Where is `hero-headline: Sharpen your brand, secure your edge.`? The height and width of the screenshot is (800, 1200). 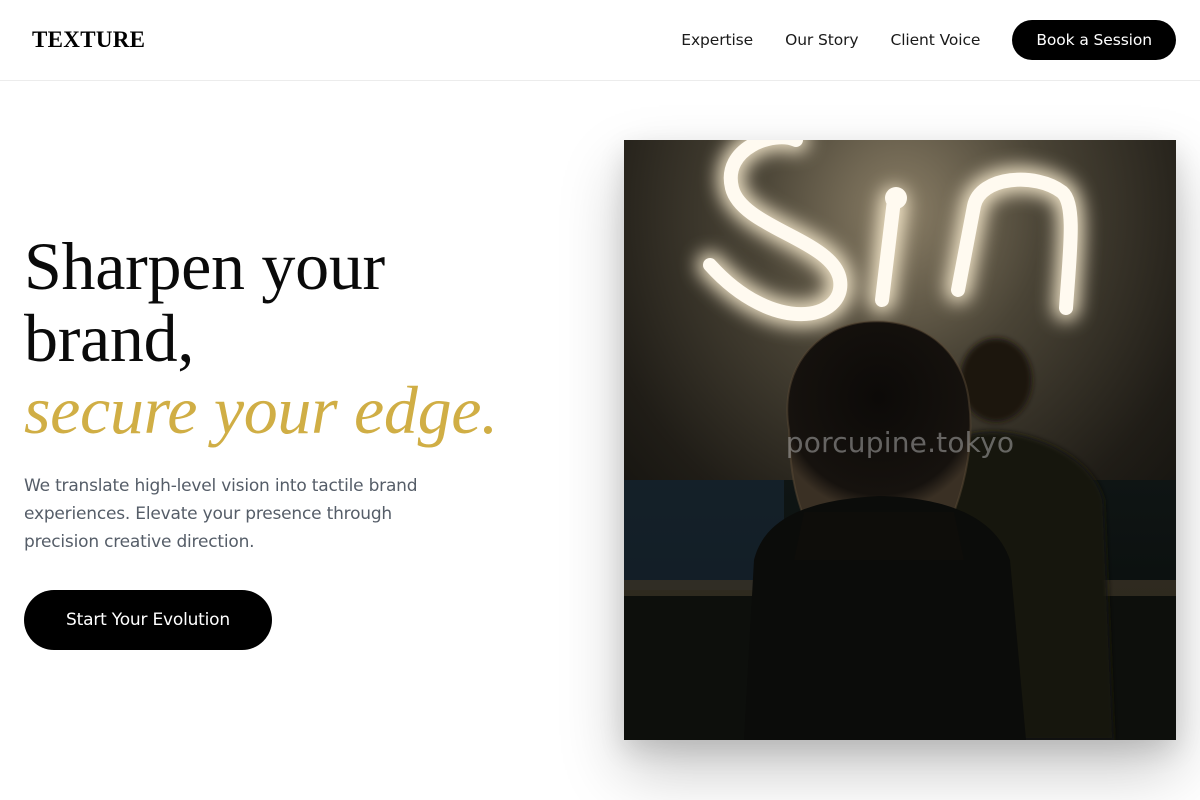
hero-headline: Sharpen your brand, secure your edge. is located at coordinates (304, 338).